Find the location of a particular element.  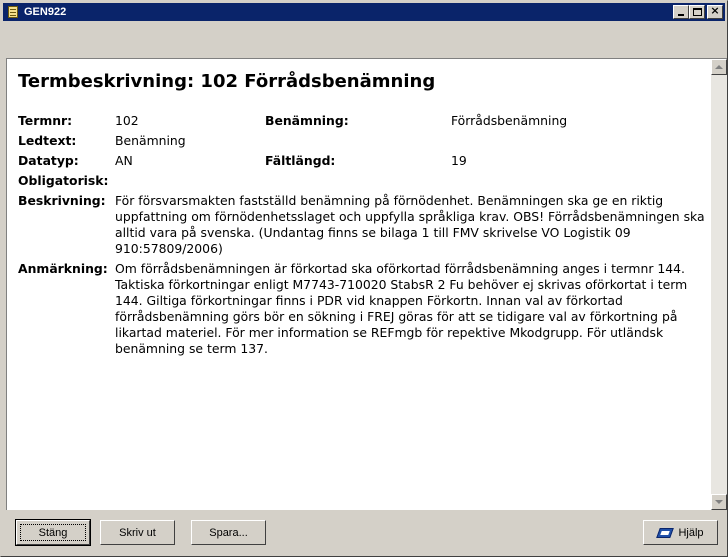

maximize-icon is located at coordinates (697, 12).